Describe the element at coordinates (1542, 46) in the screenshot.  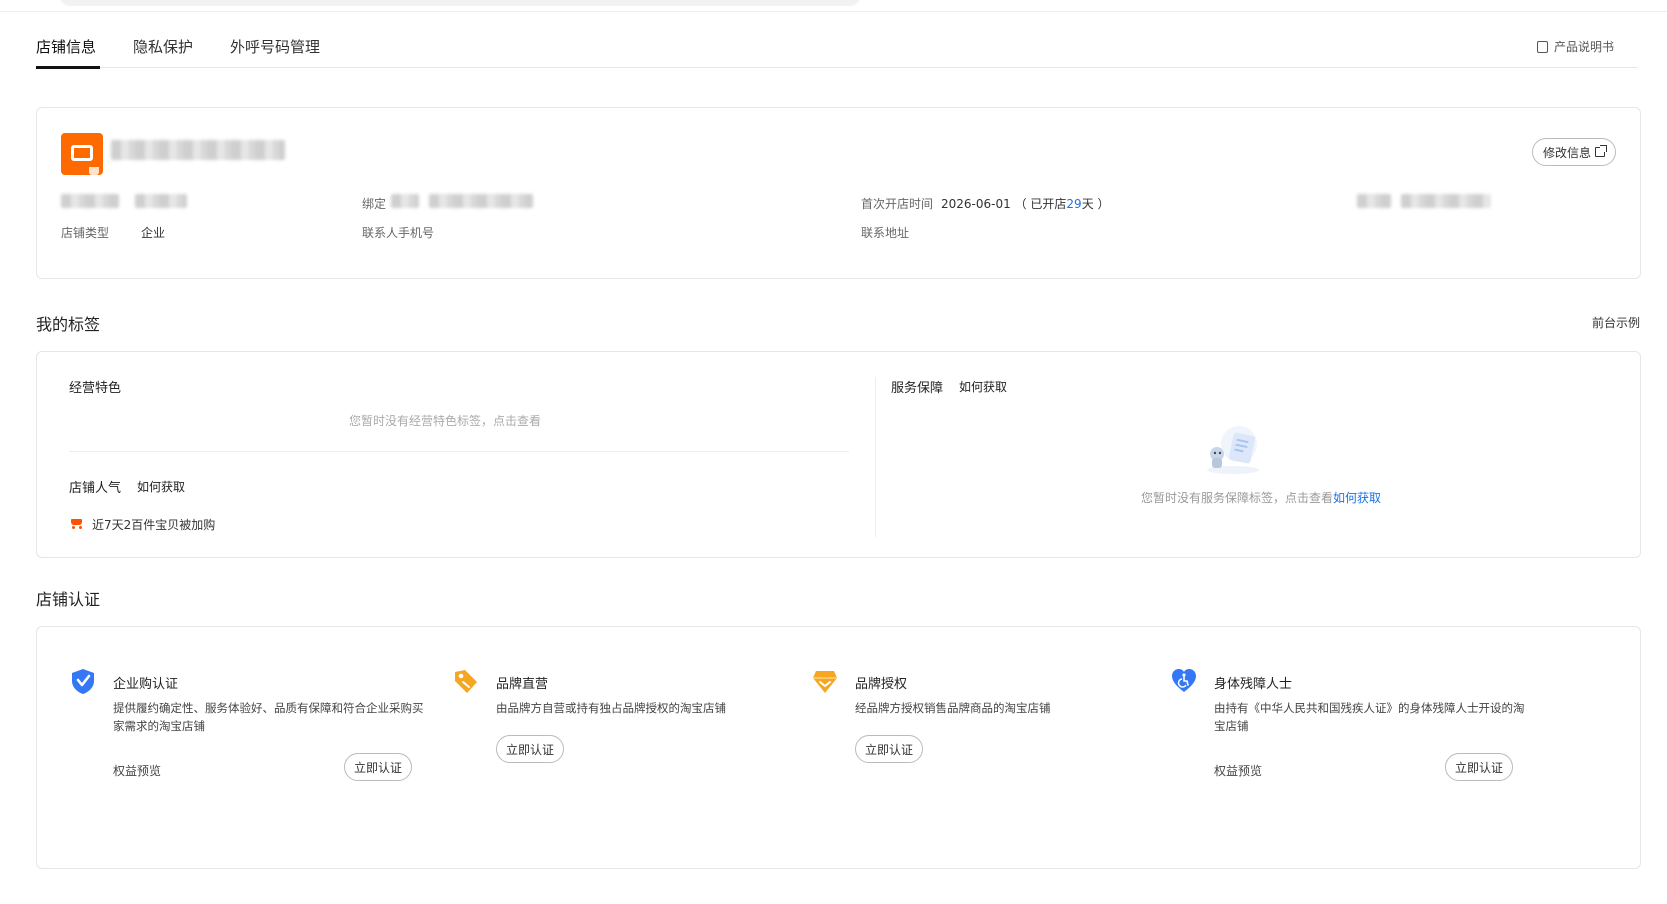
I see `book-icon` at that location.